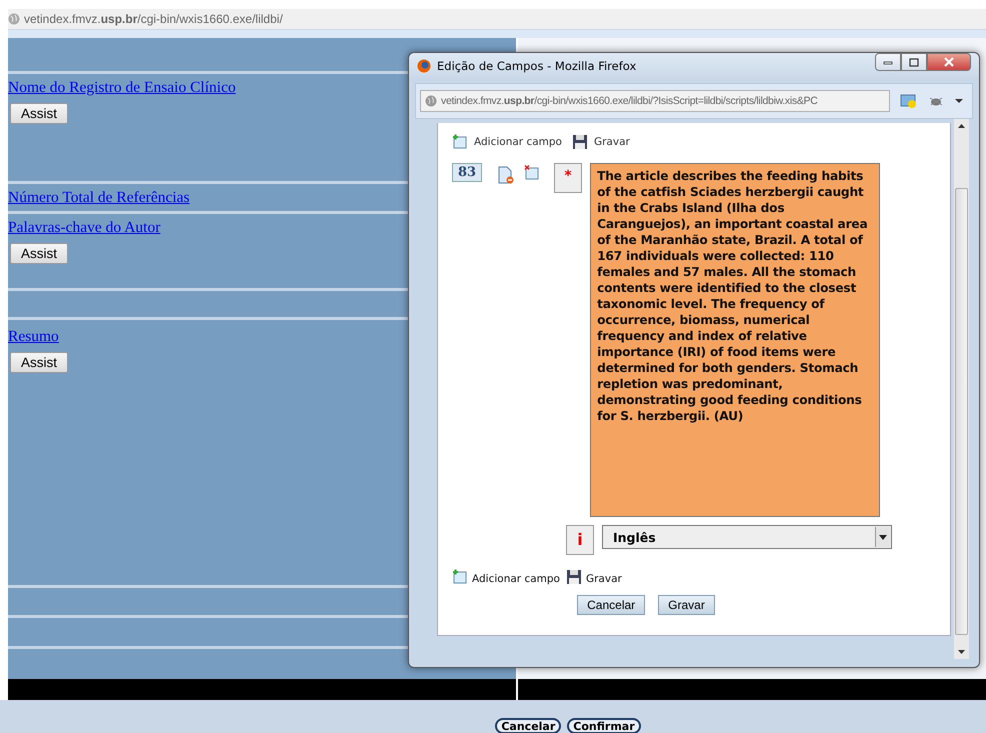 This screenshot has height=733, width=986. I want to click on close-icon, so click(949, 62).